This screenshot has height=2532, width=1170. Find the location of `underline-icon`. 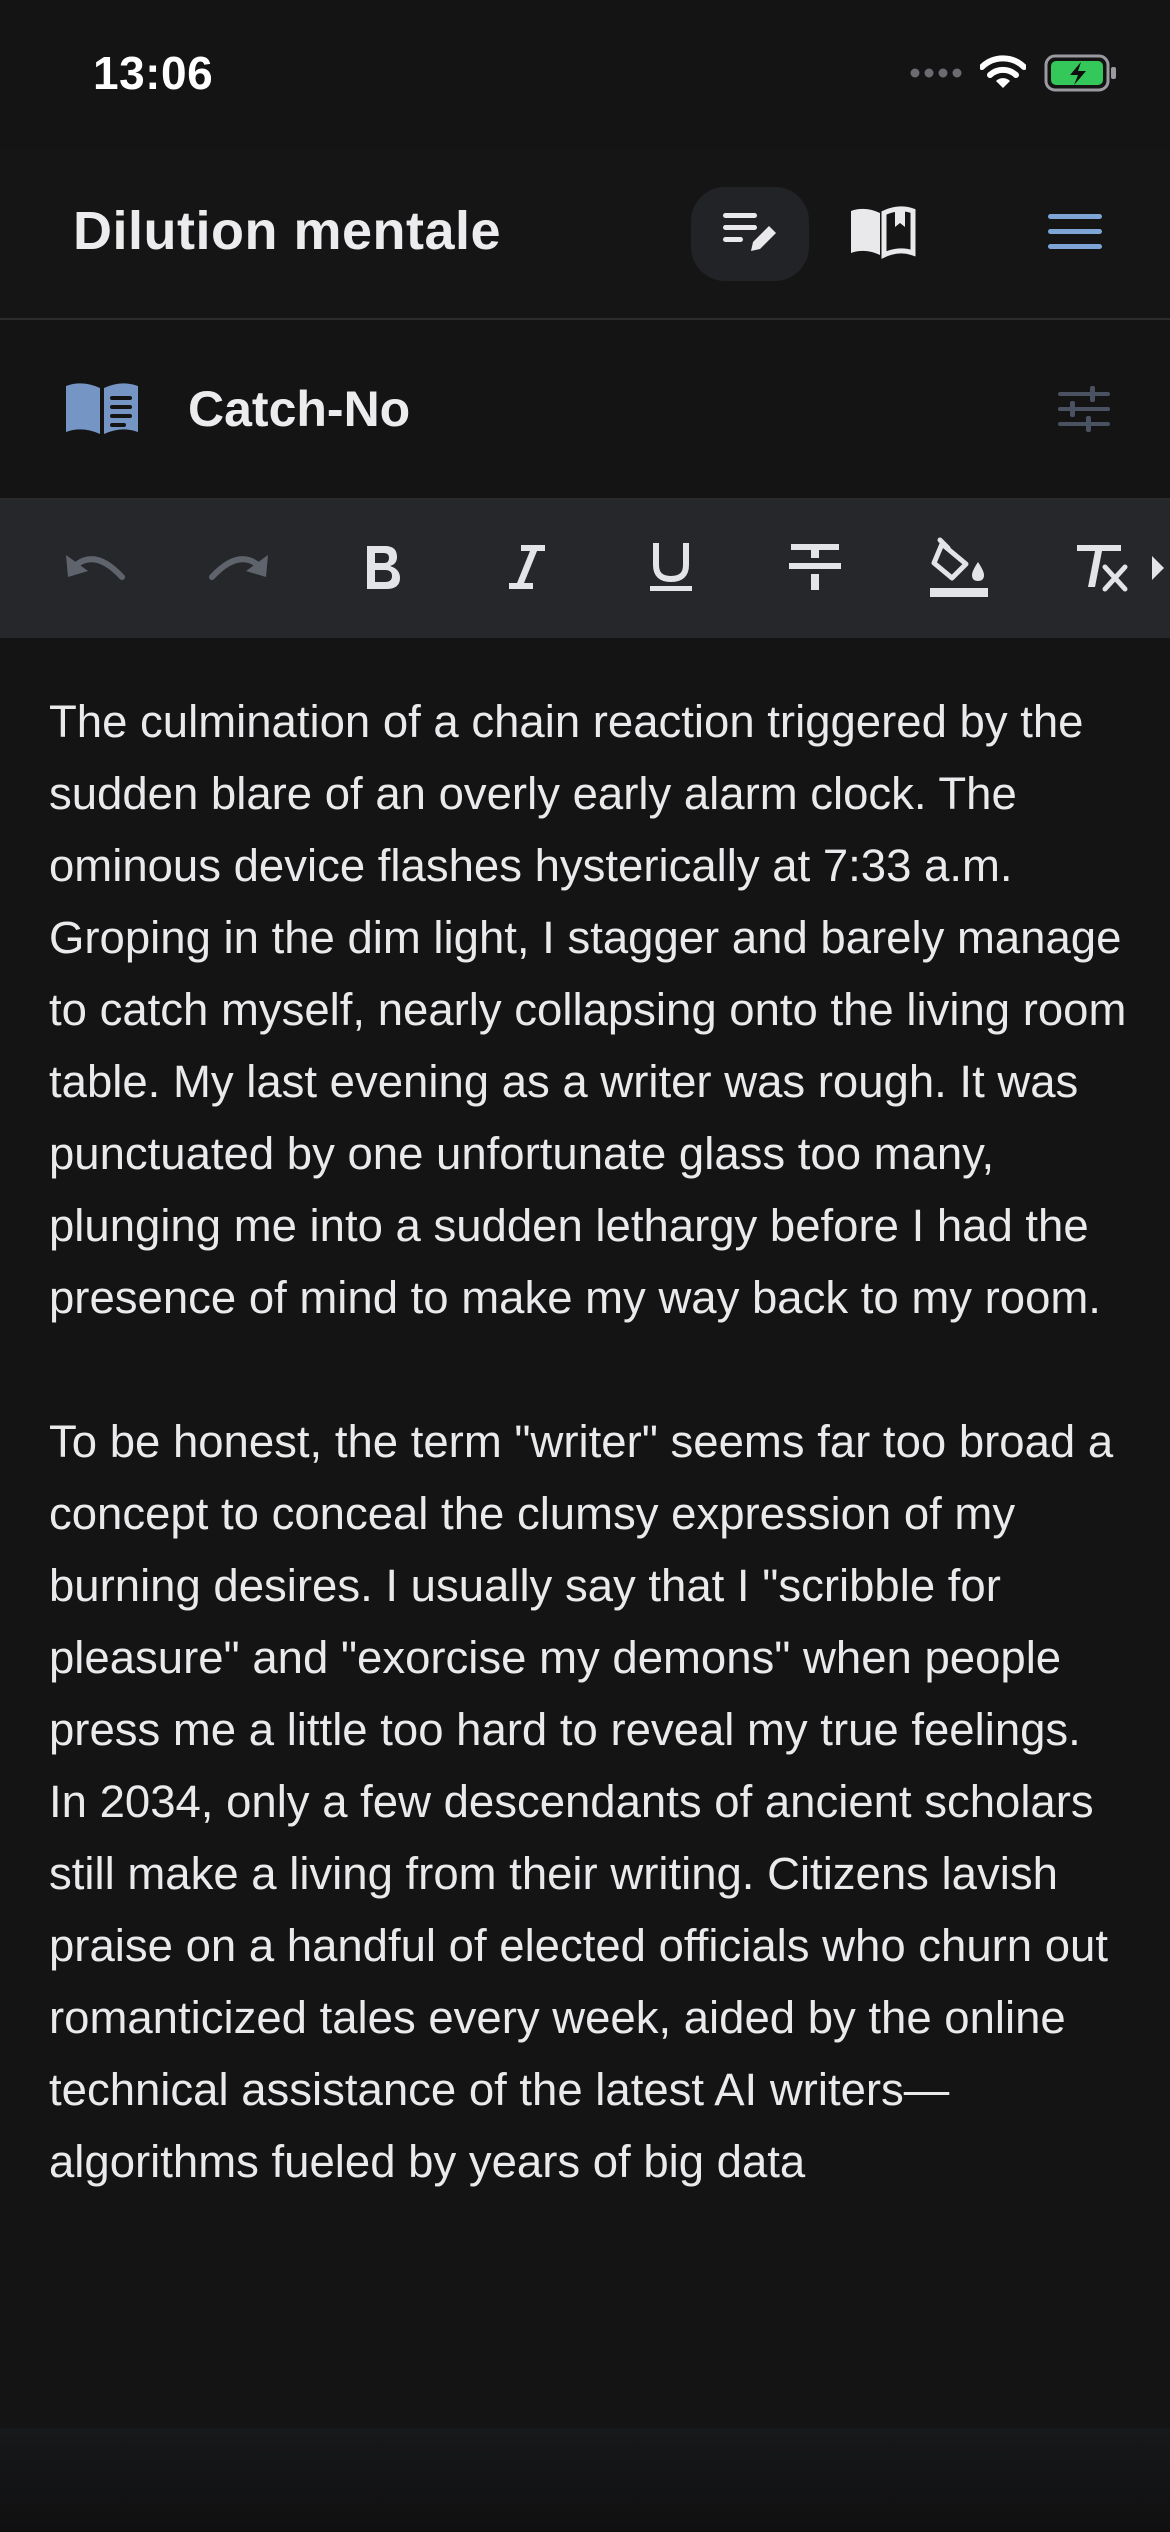

underline-icon is located at coordinates (671, 569).